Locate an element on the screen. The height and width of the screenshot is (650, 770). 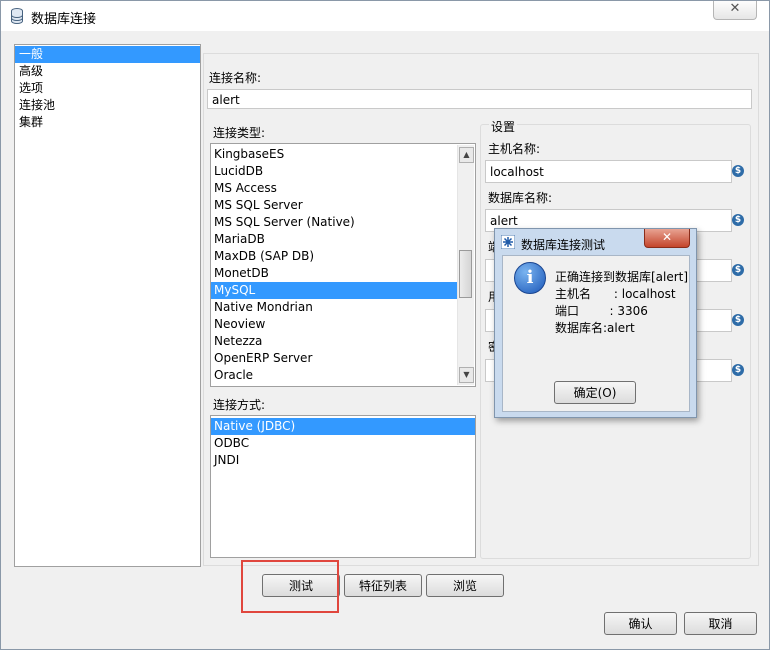
connection-type-item: Native Mondrian is located at coordinates (334, 307).